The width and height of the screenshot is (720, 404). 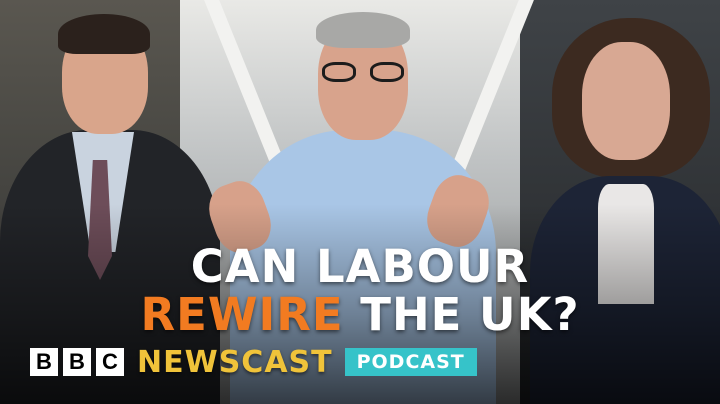 I want to click on branding-row: B B C NEWSCAST PODCAST, so click(x=253, y=362).